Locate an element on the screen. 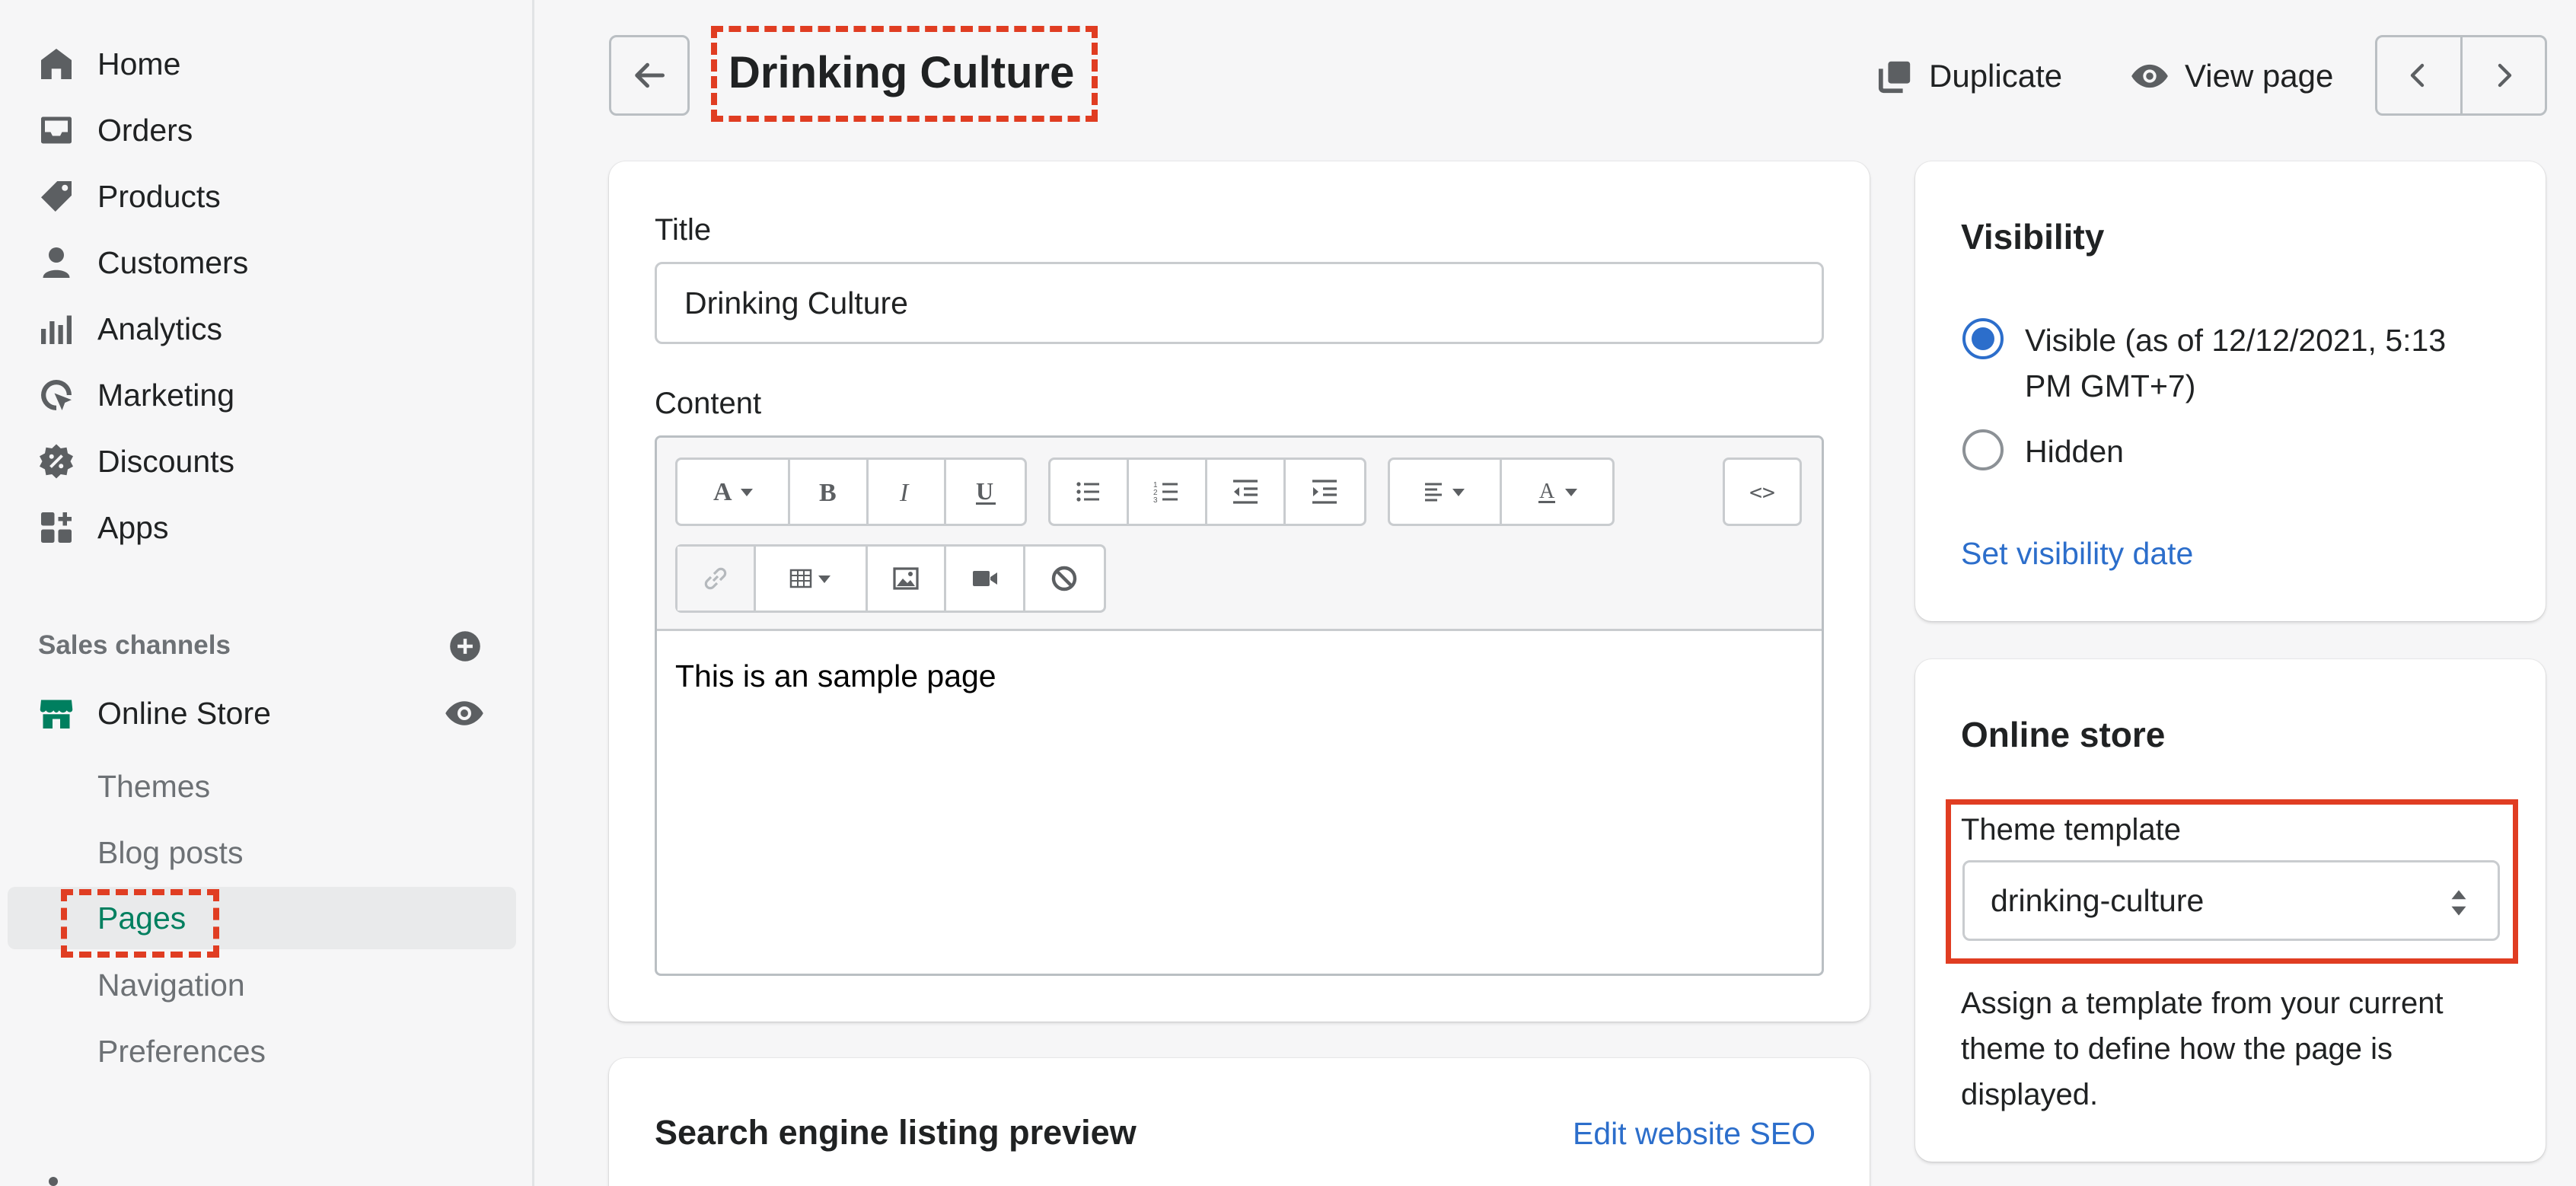  underline-icon: U is located at coordinates (985, 491).